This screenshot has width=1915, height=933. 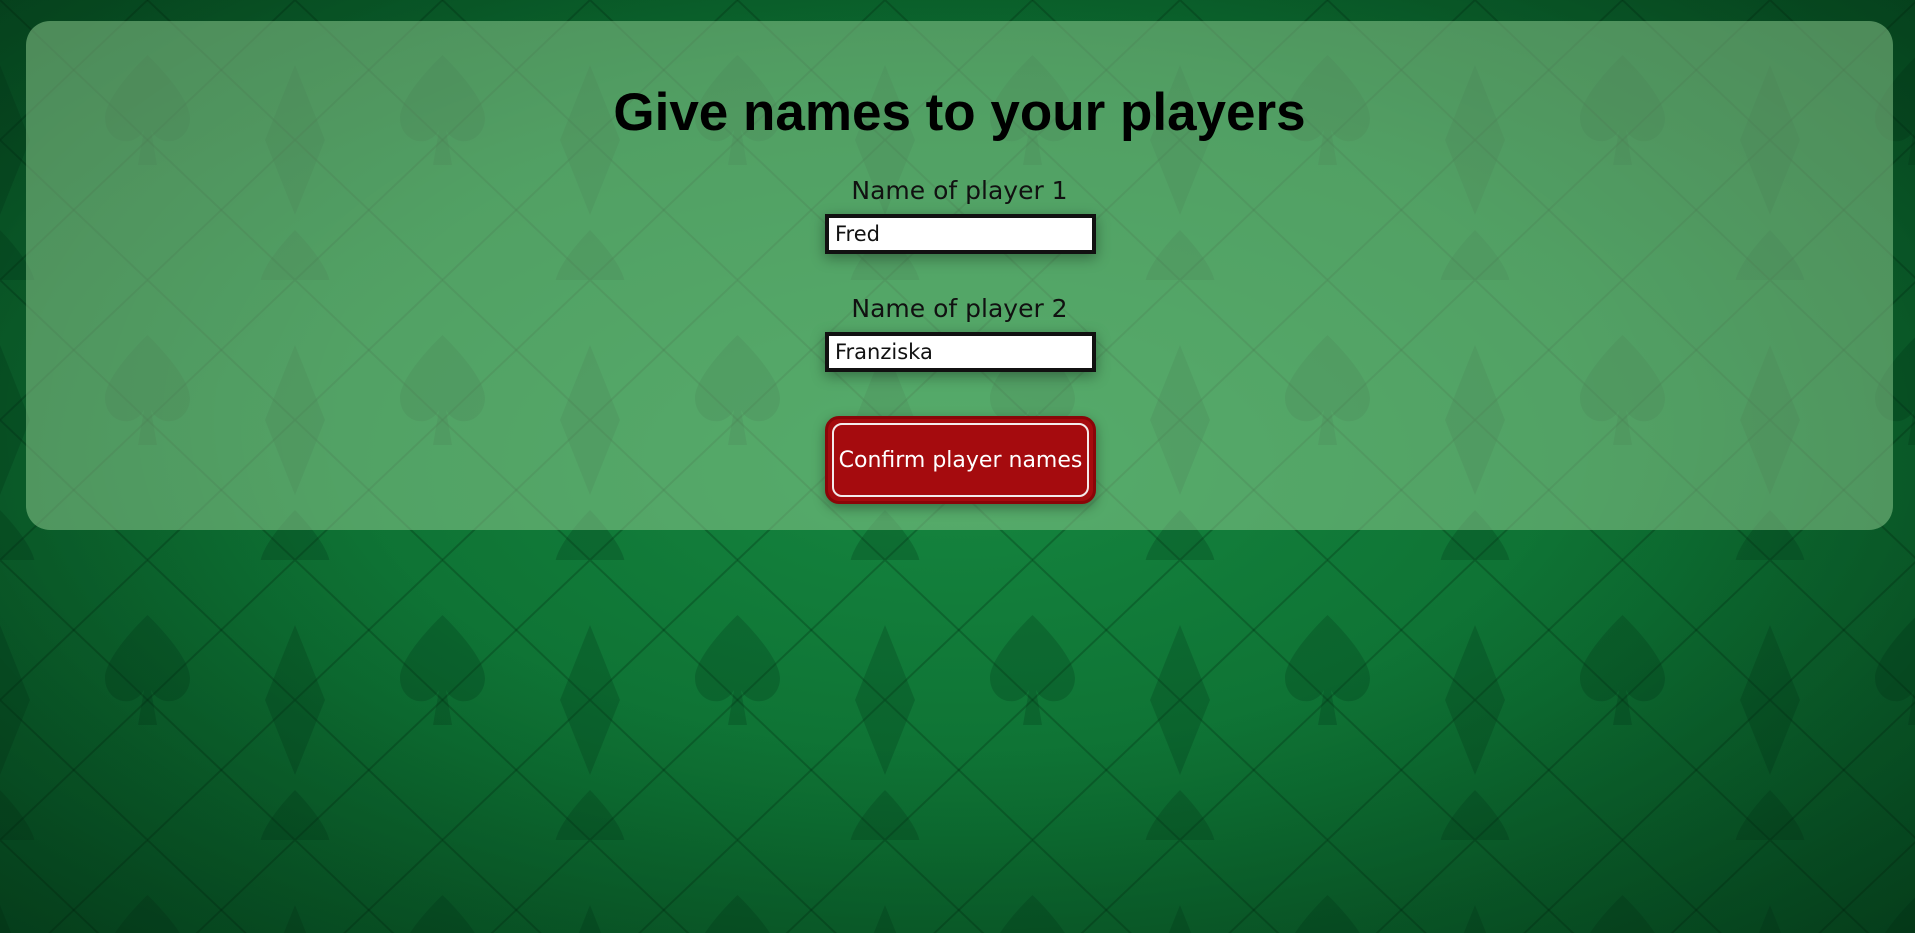 I want to click on player-1-name-input, so click(x=960, y=234).